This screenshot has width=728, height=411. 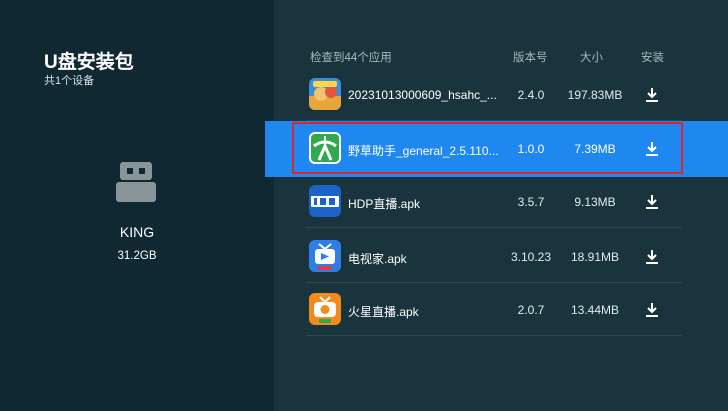 What do you see at coordinates (89, 62) in the screenshot?
I see `page-title: U盘安装包` at bounding box center [89, 62].